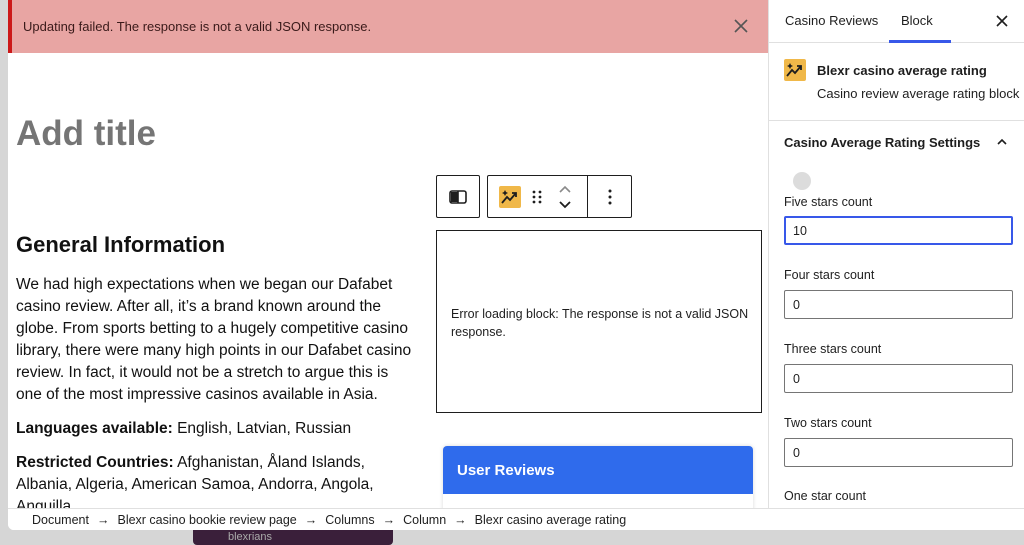 The image size is (1024, 545). What do you see at coordinates (898, 452) in the screenshot?
I see `two-stars-input` at bounding box center [898, 452].